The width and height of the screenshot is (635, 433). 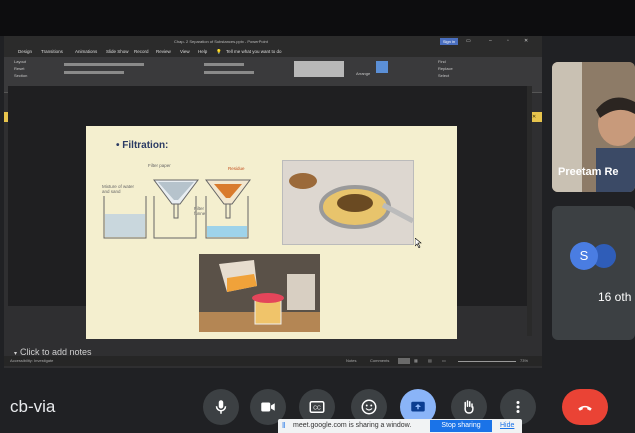 What do you see at coordinates (382, 67) in the screenshot?
I see `quick-styles-icon` at bounding box center [382, 67].